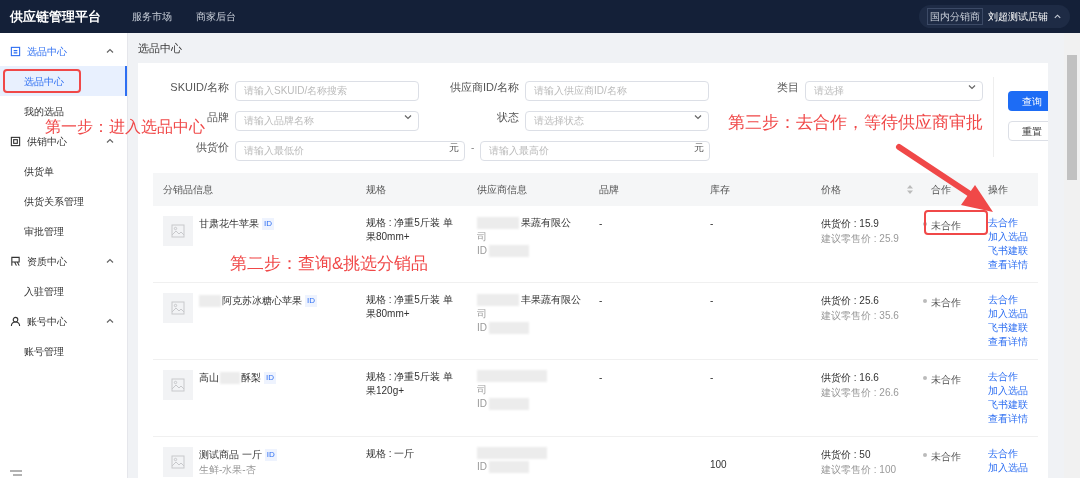 Image resolution: width=1080 pixels, height=478 pixels. Describe the element at coordinates (230, 455) in the screenshot. I see `product-name: 测试商品 一斤` at that location.